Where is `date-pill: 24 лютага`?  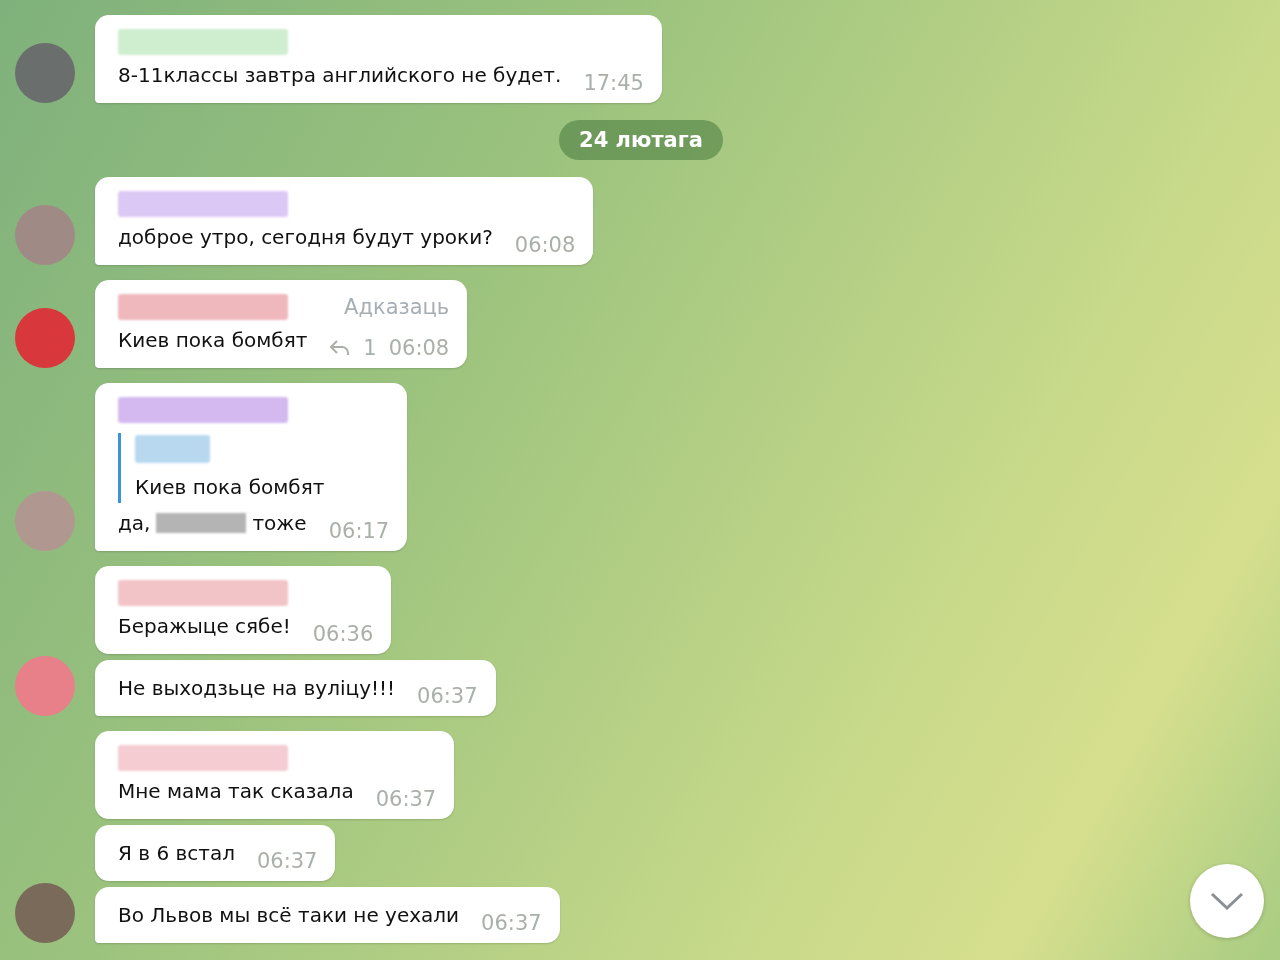 date-pill: 24 лютага is located at coordinates (641, 140).